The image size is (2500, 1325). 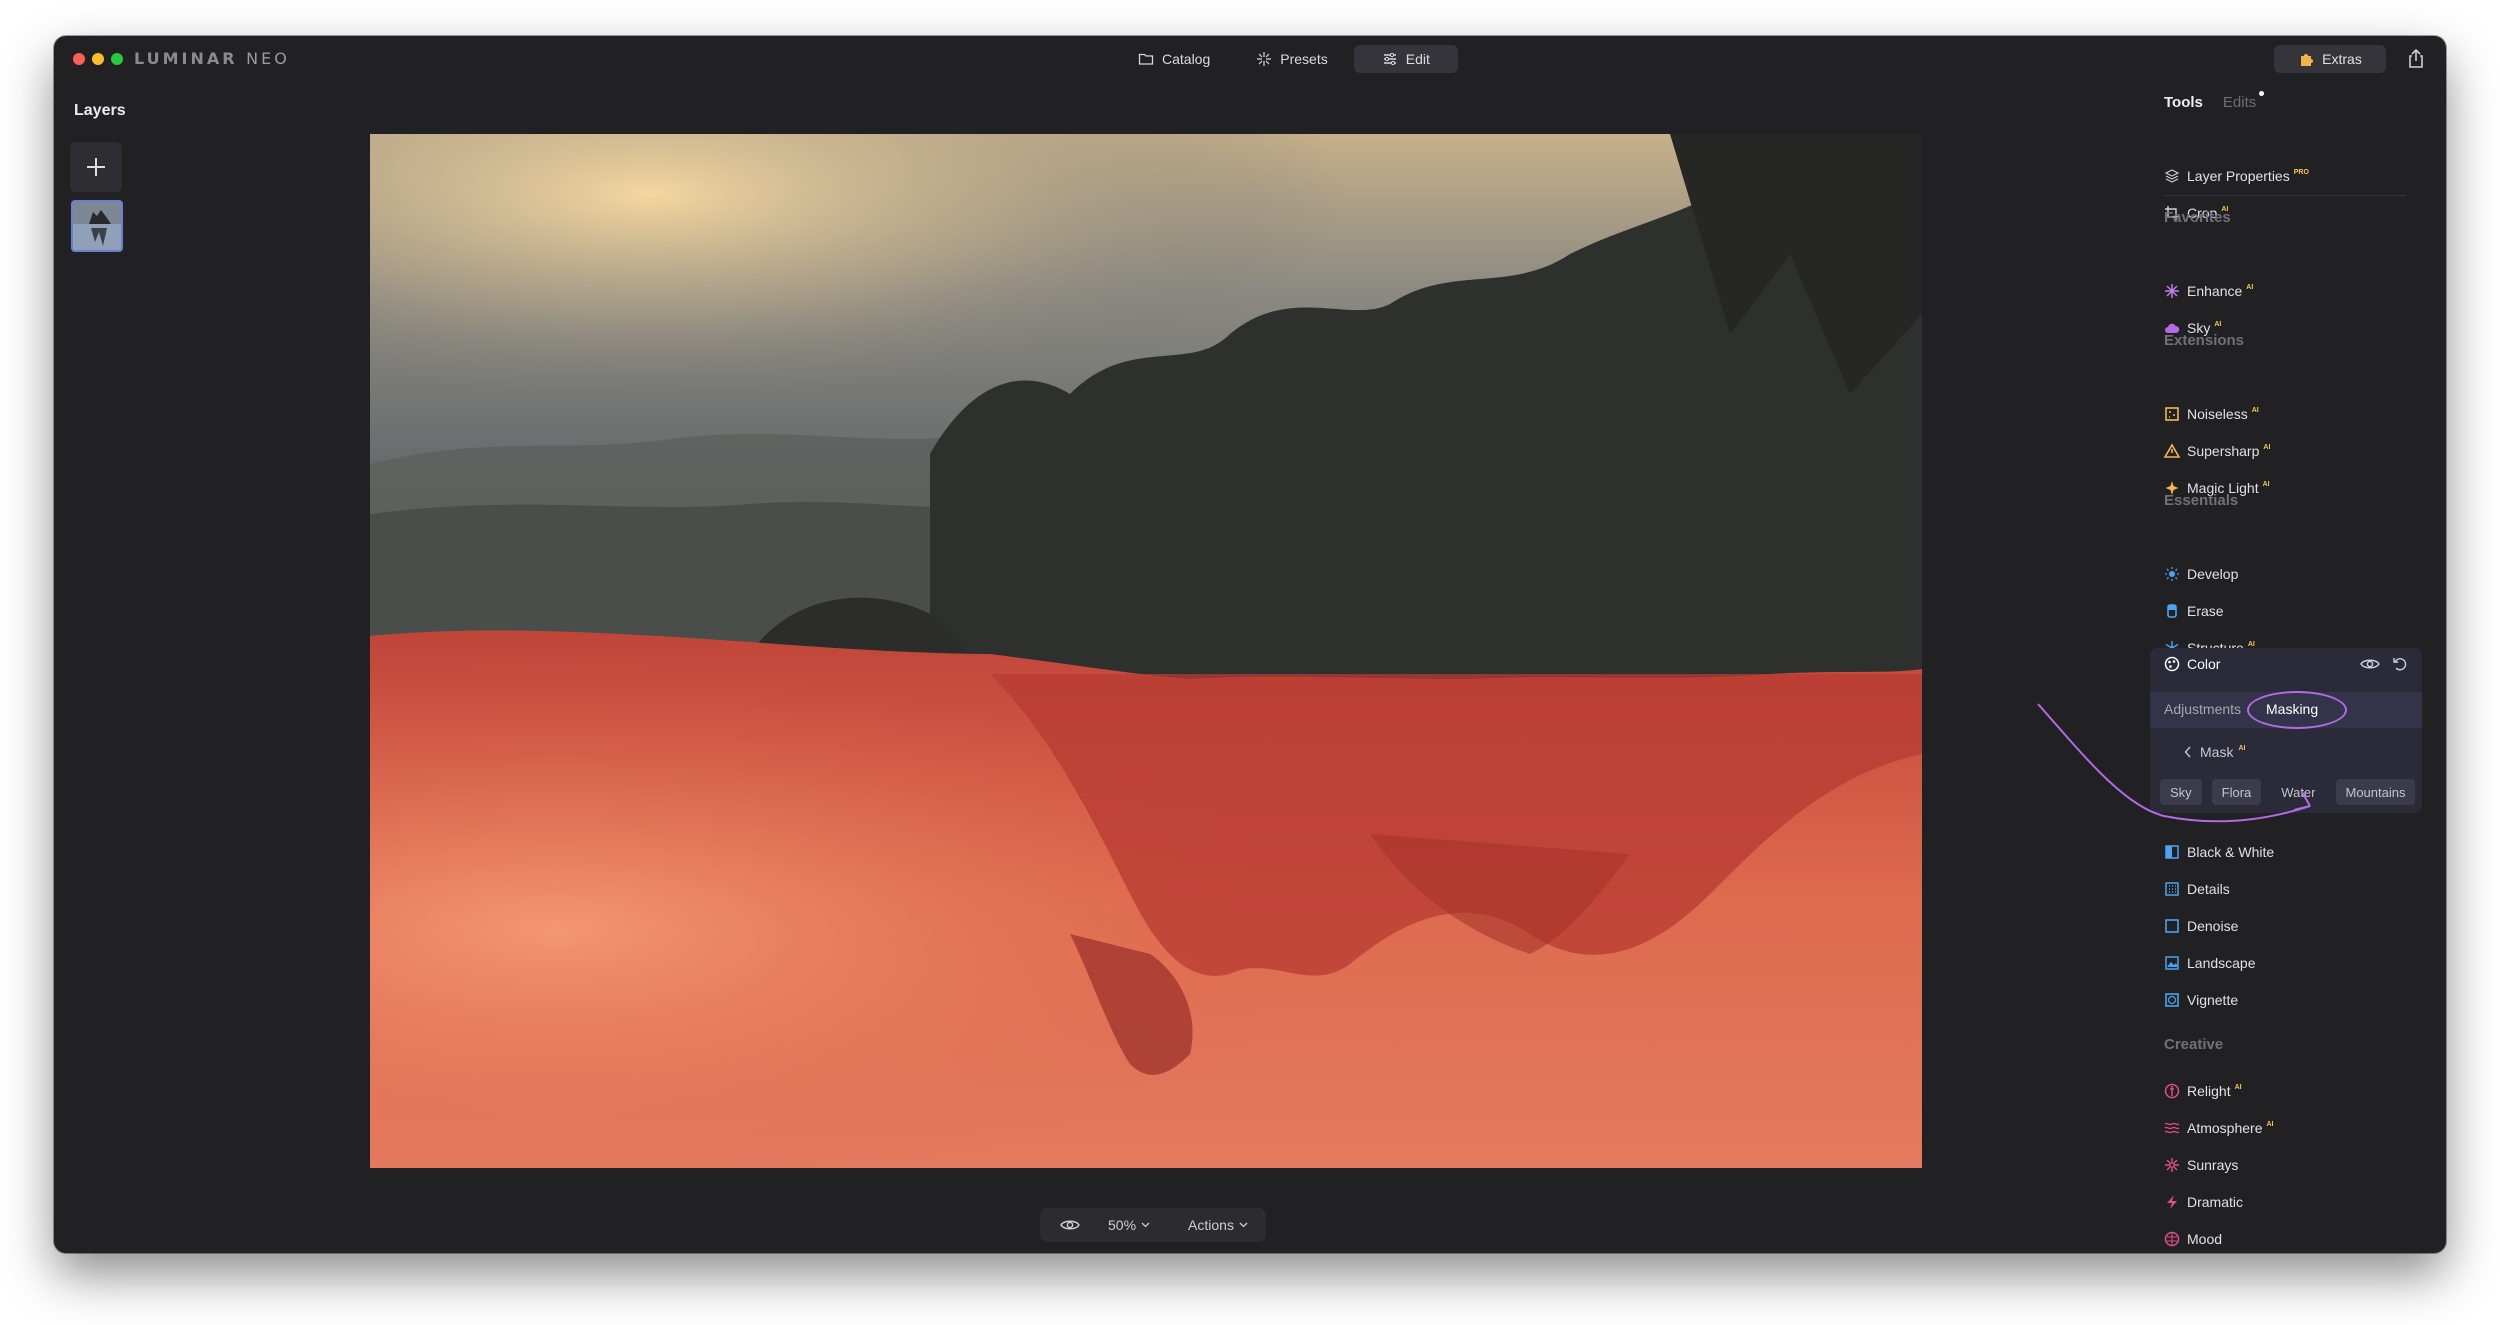 What do you see at coordinates (2181, 792) in the screenshot?
I see `chip-sky: Sky` at bounding box center [2181, 792].